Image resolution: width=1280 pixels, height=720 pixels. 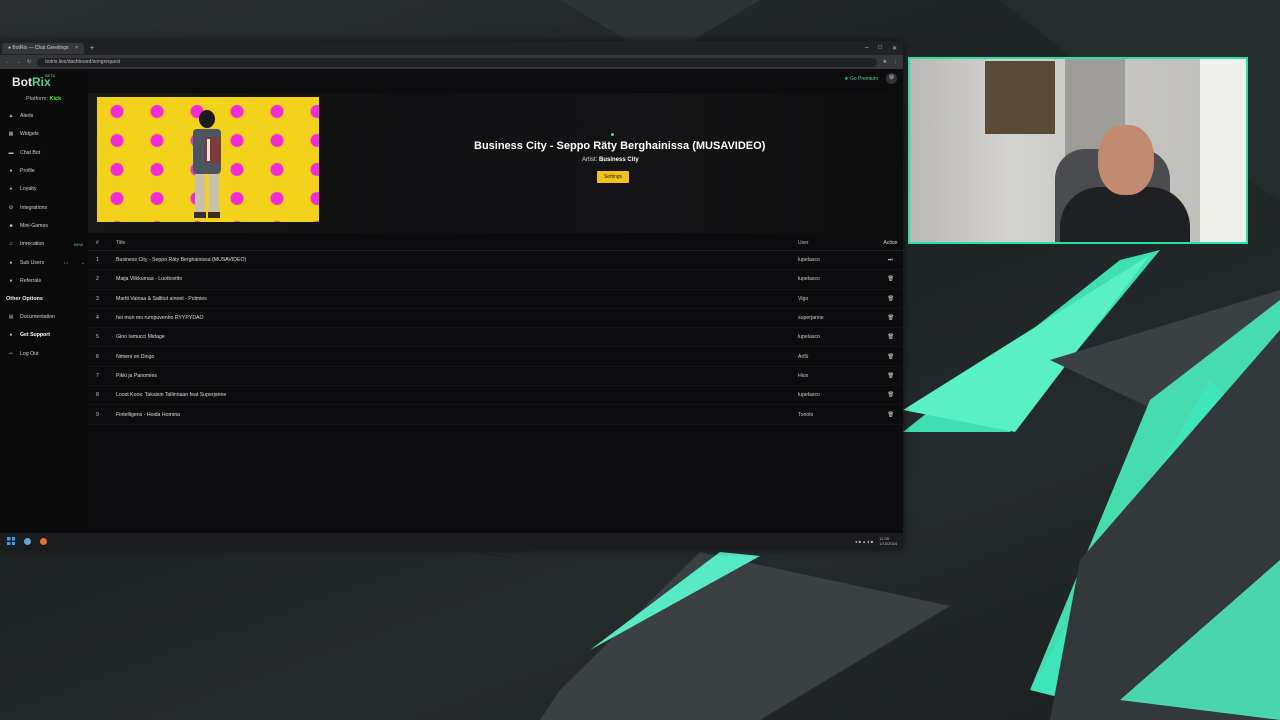 What do you see at coordinates (38, 48) in the screenshot?
I see `tab-title: ● BotRix — Chat Greetings` at bounding box center [38, 48].